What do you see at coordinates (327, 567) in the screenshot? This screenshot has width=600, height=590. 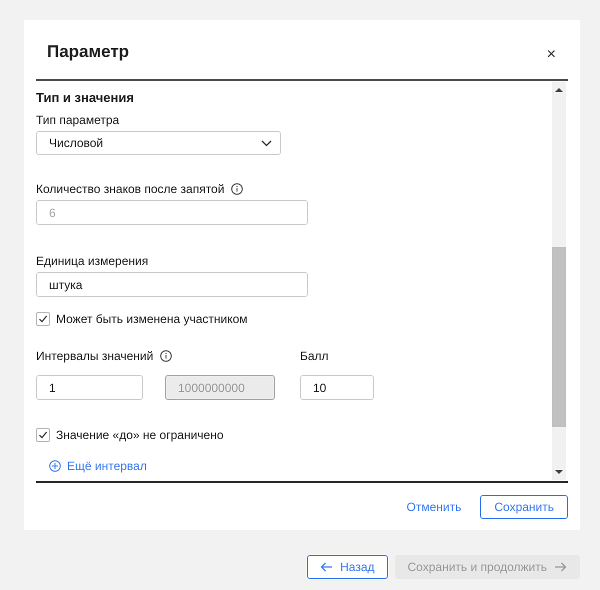 I see `left-arrow-icon` at bounding box center [327, 567].